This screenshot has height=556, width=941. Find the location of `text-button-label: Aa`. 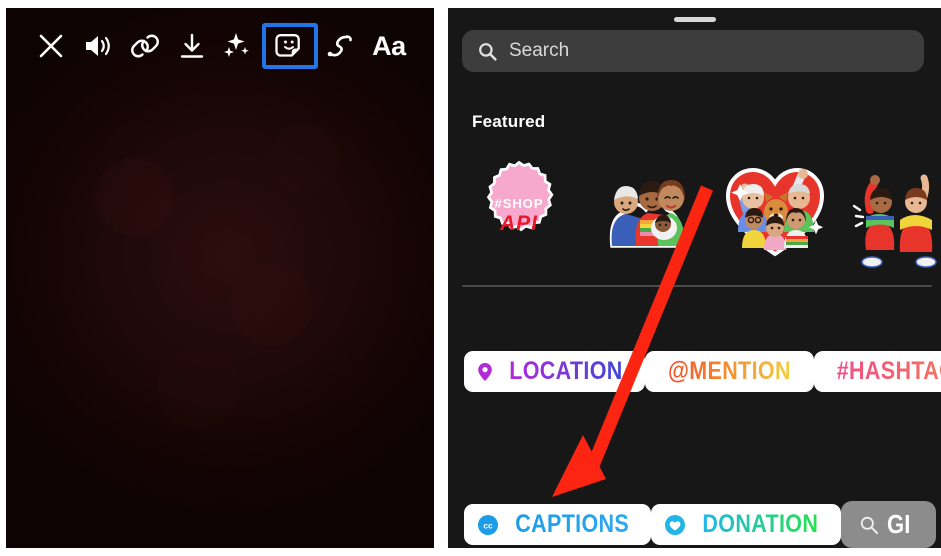

text-button-label: Aa is located at coordinates (389, 45).